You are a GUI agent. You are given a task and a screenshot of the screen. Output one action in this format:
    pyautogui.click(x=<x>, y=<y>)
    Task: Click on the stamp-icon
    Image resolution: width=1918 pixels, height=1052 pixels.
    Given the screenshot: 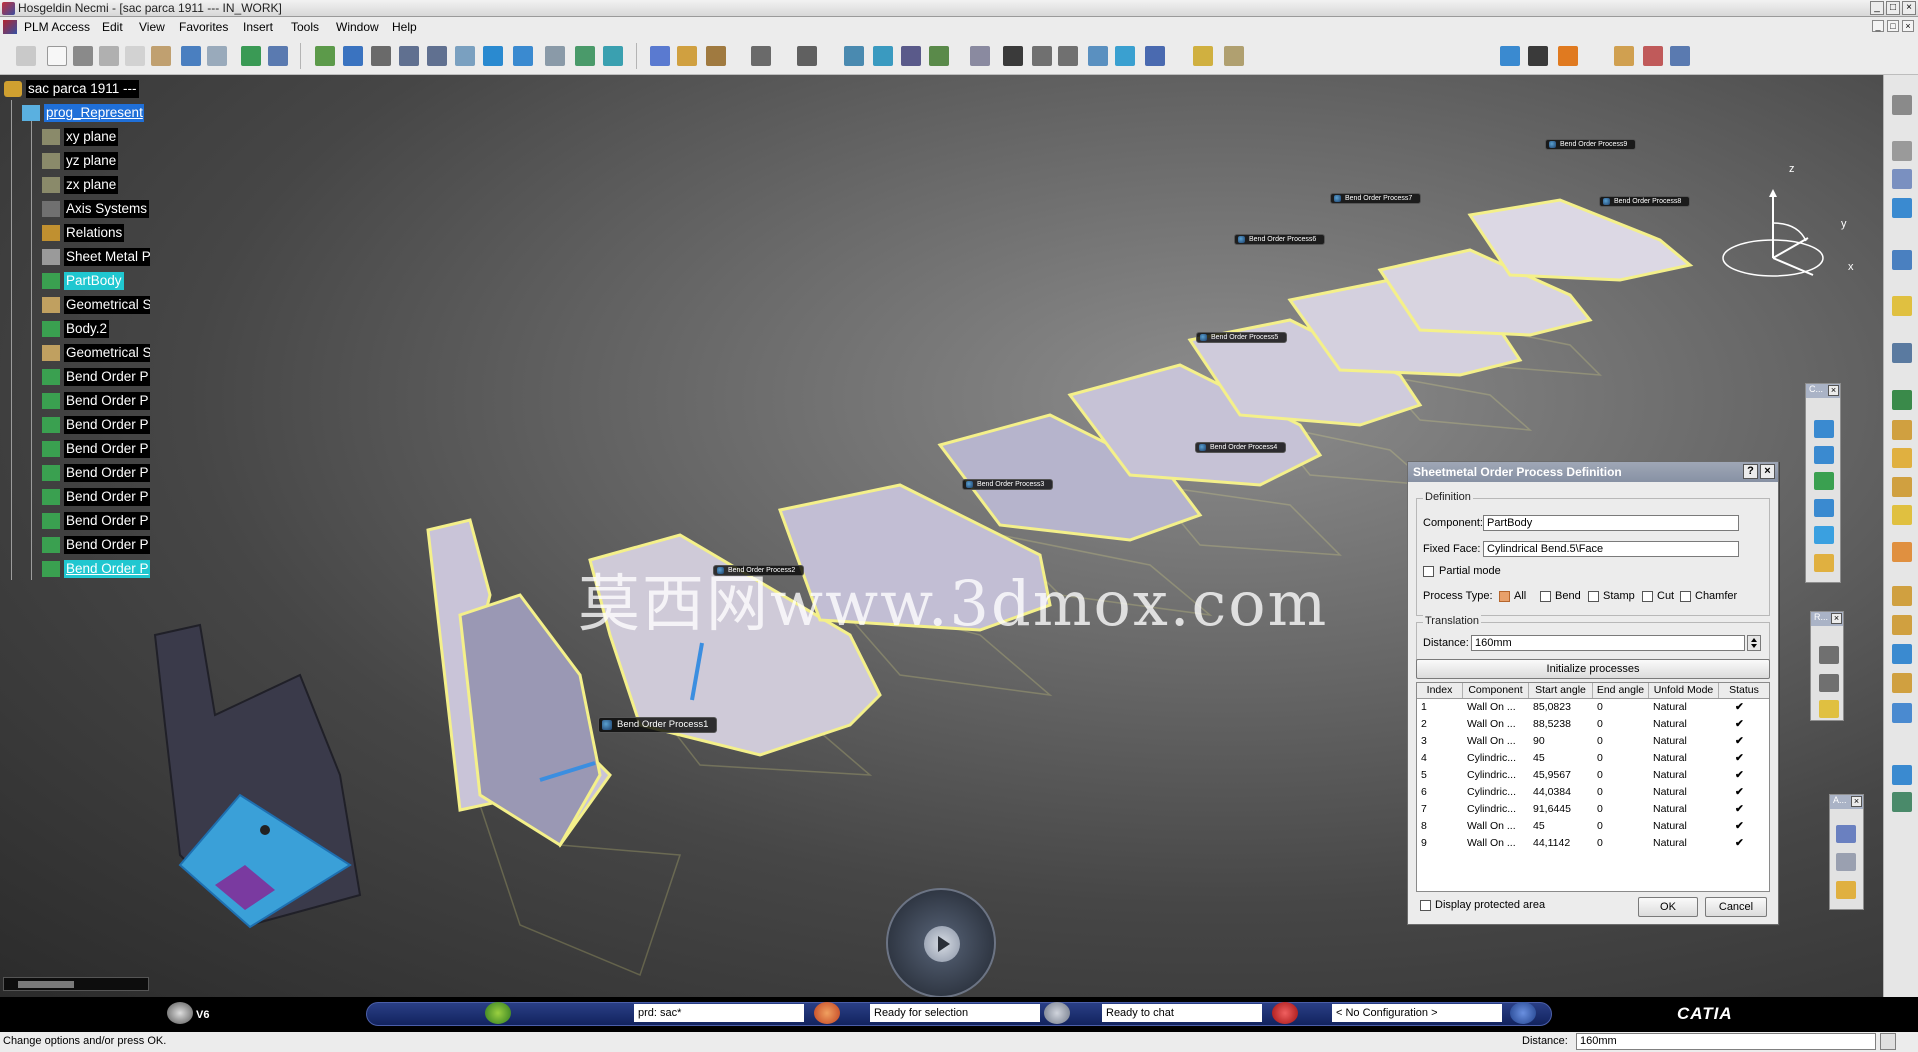 What is the action you would take?
    pyautogui.click(x=1902, y=552)
    